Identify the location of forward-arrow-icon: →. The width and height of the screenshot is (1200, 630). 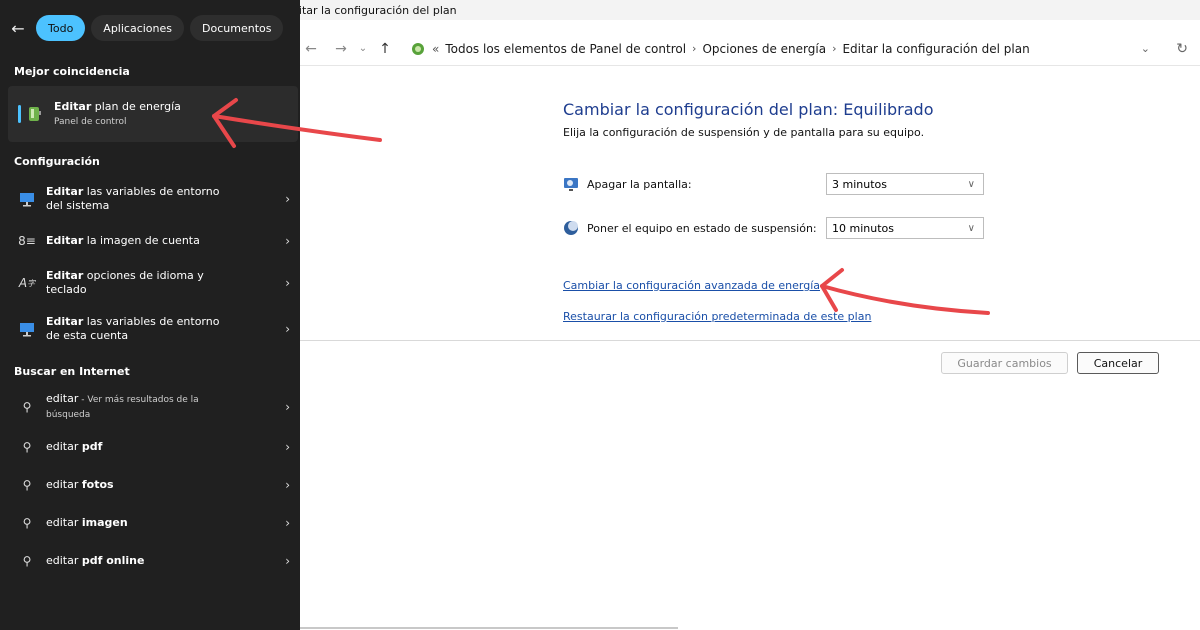
(341, 49).